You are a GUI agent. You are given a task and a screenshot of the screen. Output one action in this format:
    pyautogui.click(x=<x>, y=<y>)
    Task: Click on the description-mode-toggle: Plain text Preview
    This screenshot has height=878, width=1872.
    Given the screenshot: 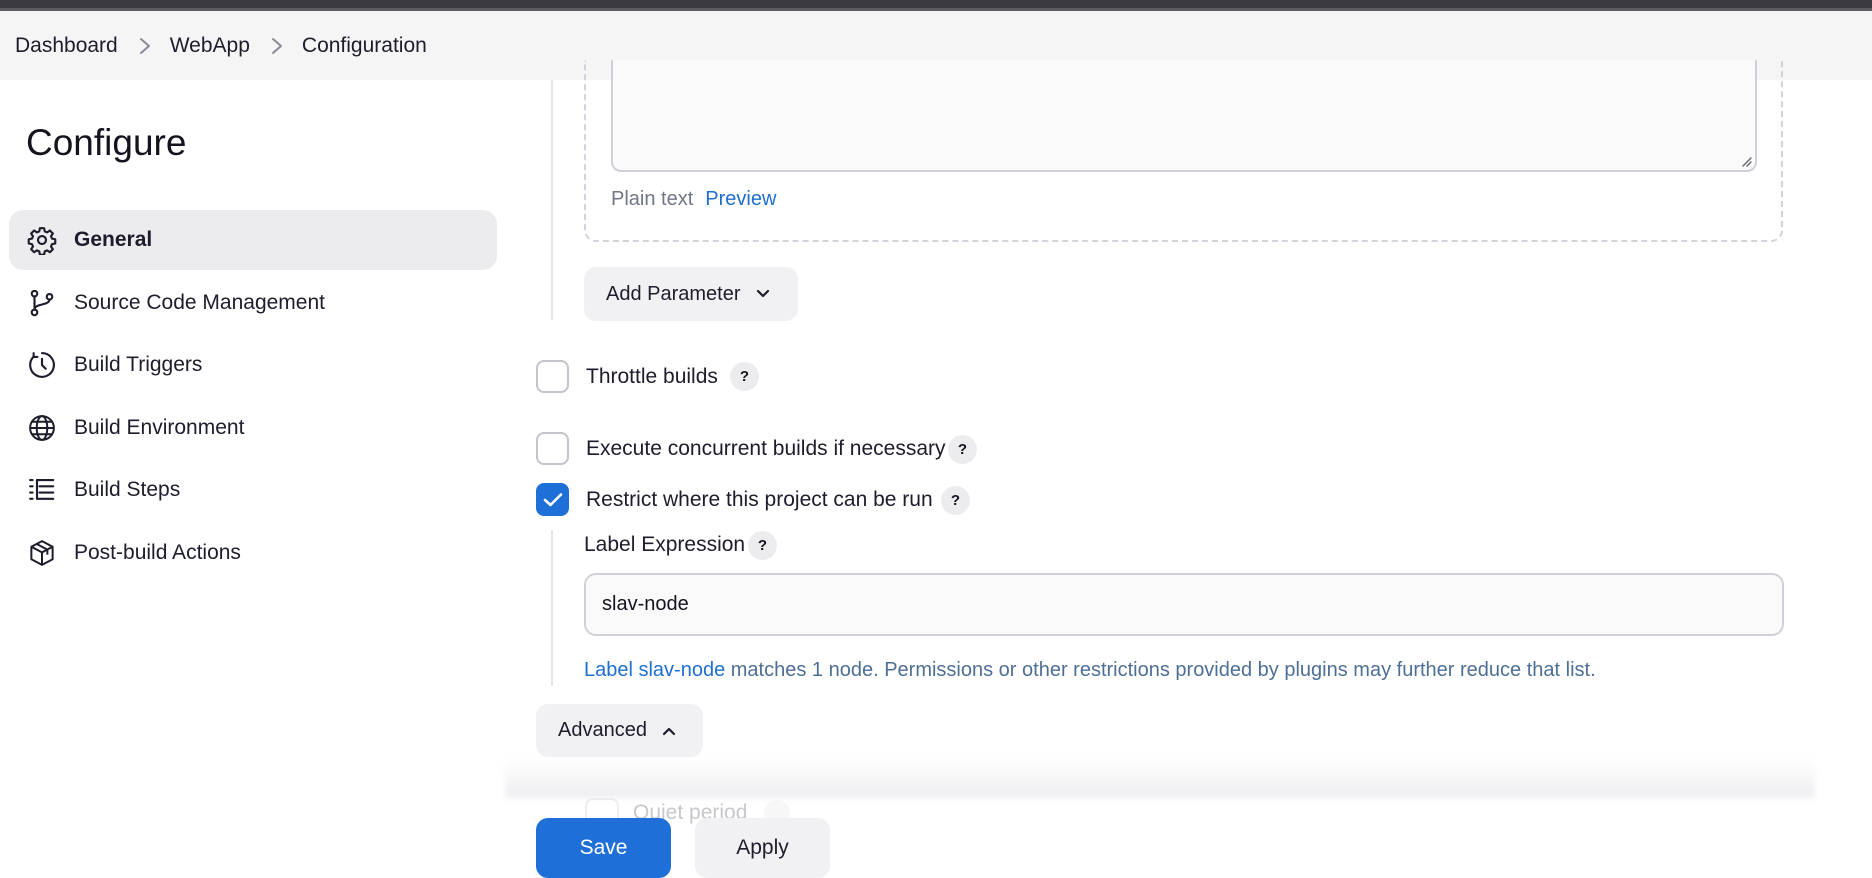 What is the action you would take?
    pyautogui.click(x=693, y=199)
    